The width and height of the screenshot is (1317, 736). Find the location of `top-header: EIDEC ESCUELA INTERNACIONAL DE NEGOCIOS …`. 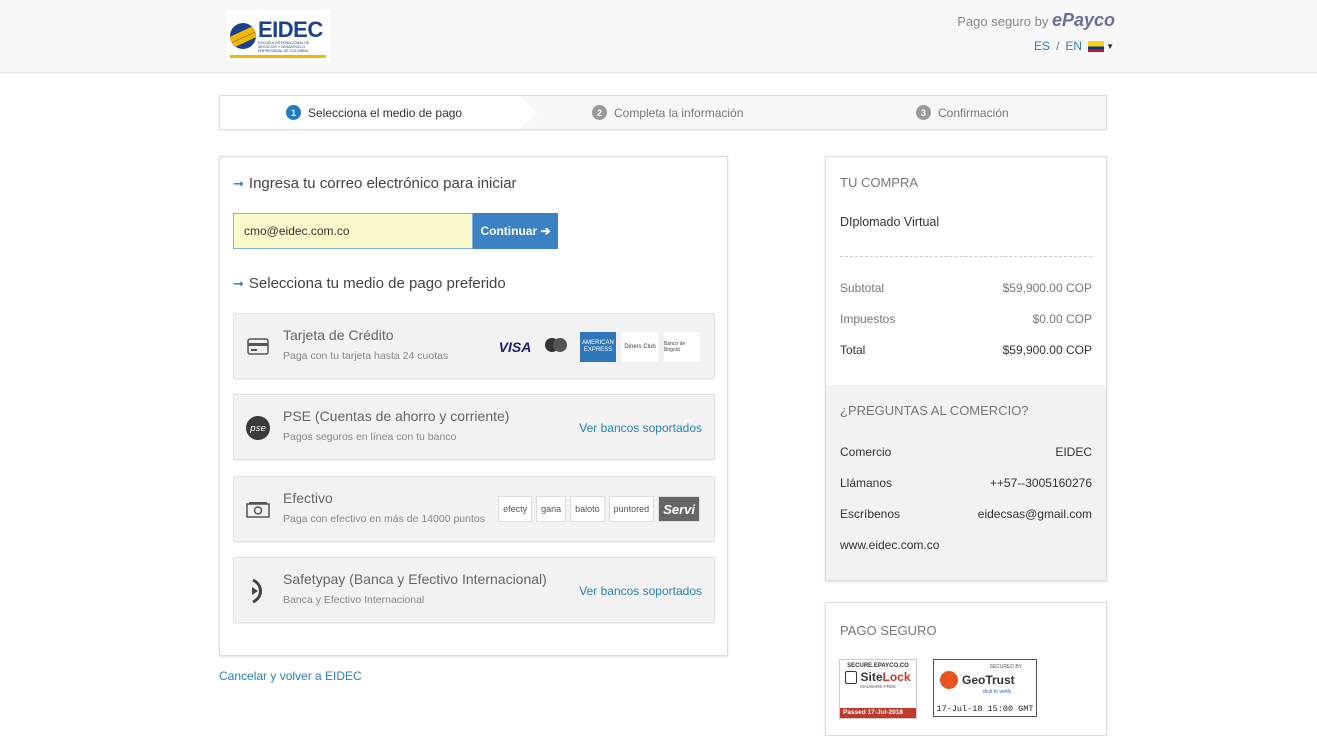

top-header: EIDEC ESCUELA INTERNACIONAL DE NEGOCIOS … is located at coordinates (658, 36).